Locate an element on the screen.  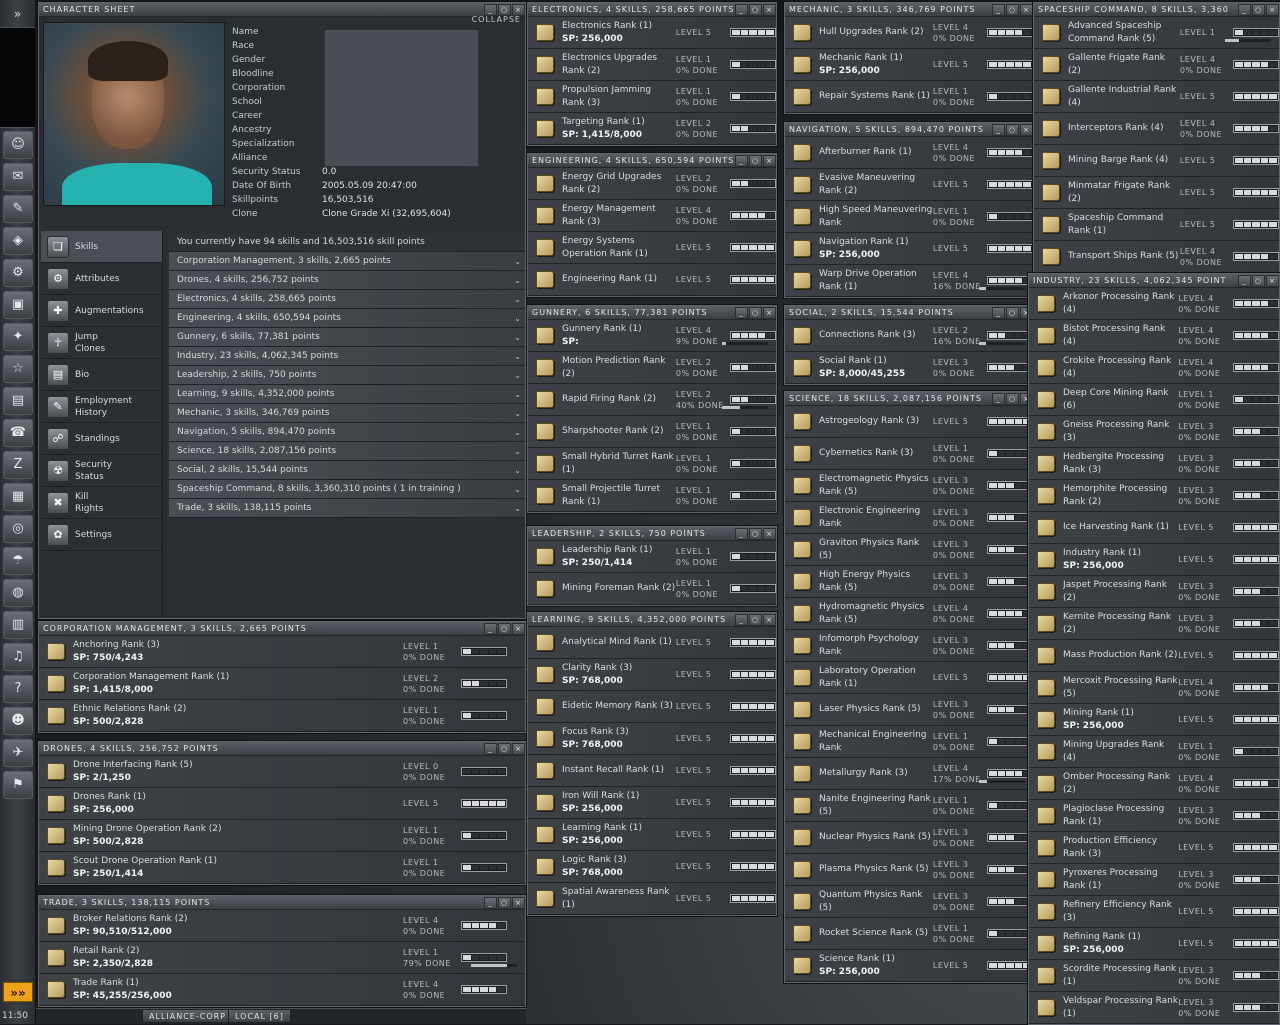
neocom-button-17-icon: ? is located at coordinates (18, 689).